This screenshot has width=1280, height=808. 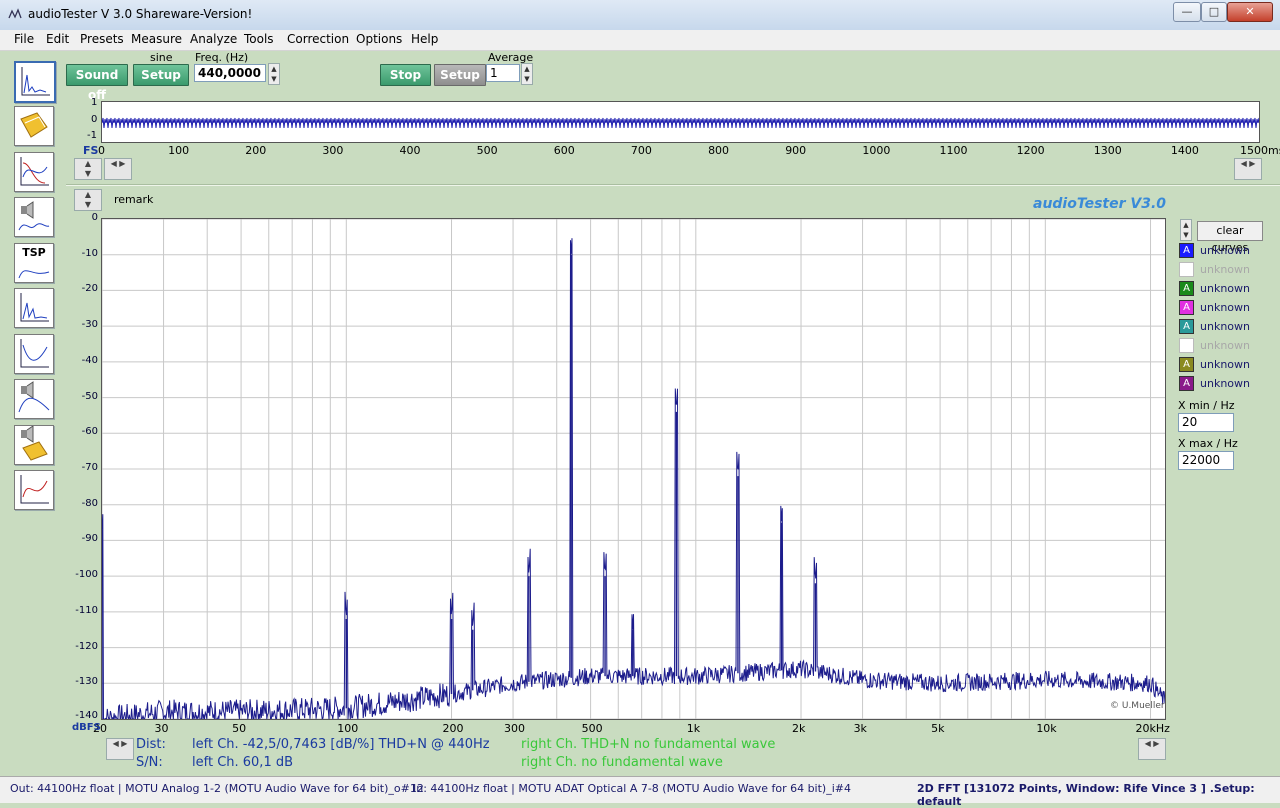 What do you see at coordinates (213, 39) in the screenshot?
I see `menu-analyze: Analyze` at bounding box center [213, 39].